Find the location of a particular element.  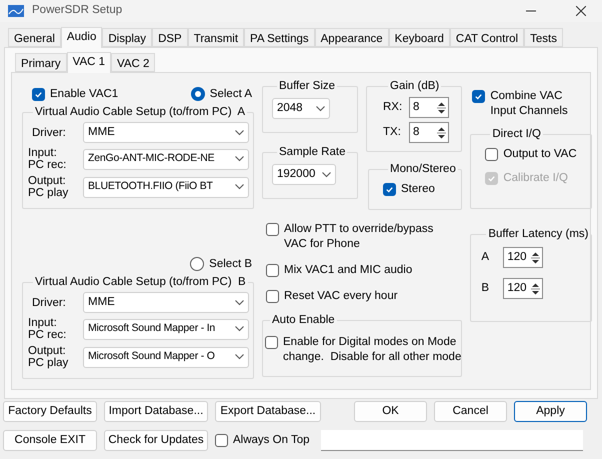

dropdown: Microsoft Sound Mapper - O is located at coordinates (166, 357).